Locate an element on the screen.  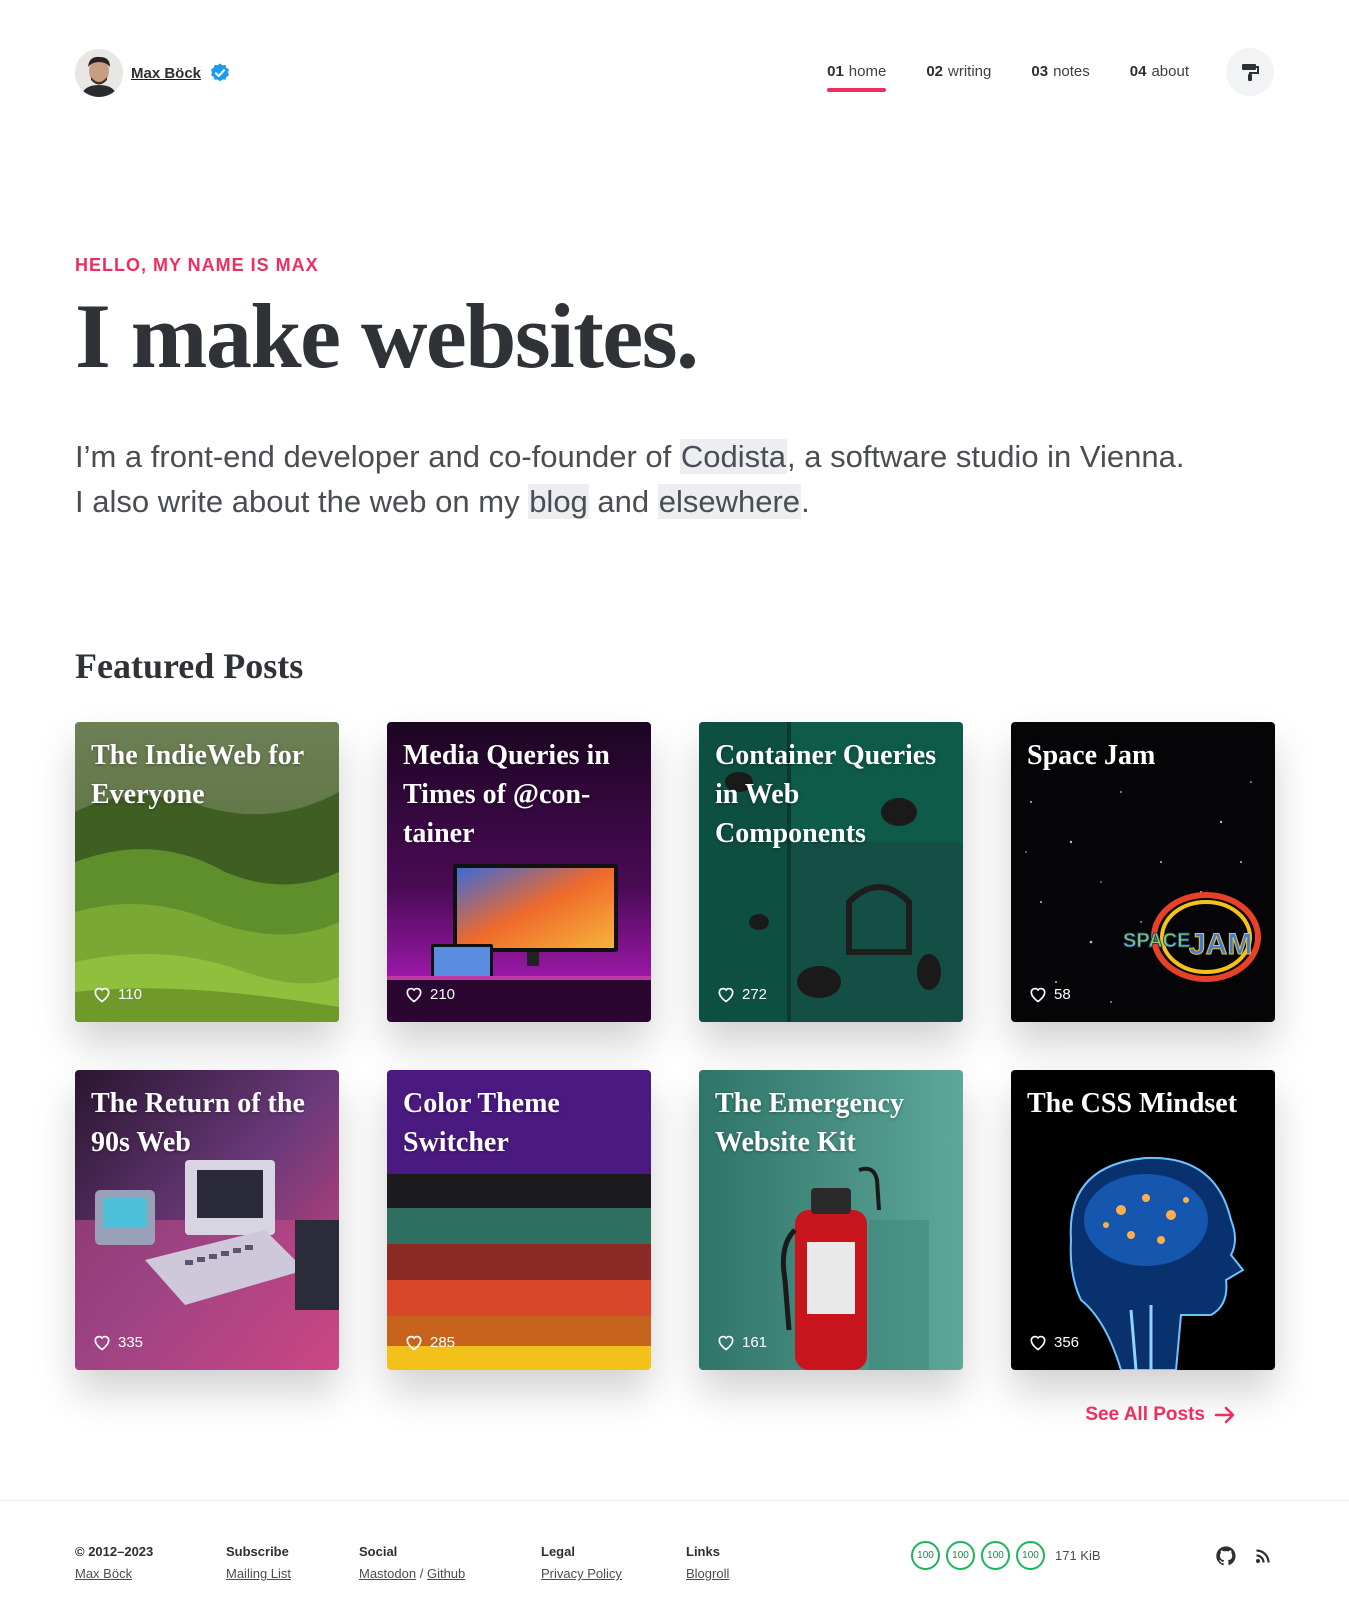
post-title: Media Queries in Times of @con­tainer is located at coordinates (506, 794).